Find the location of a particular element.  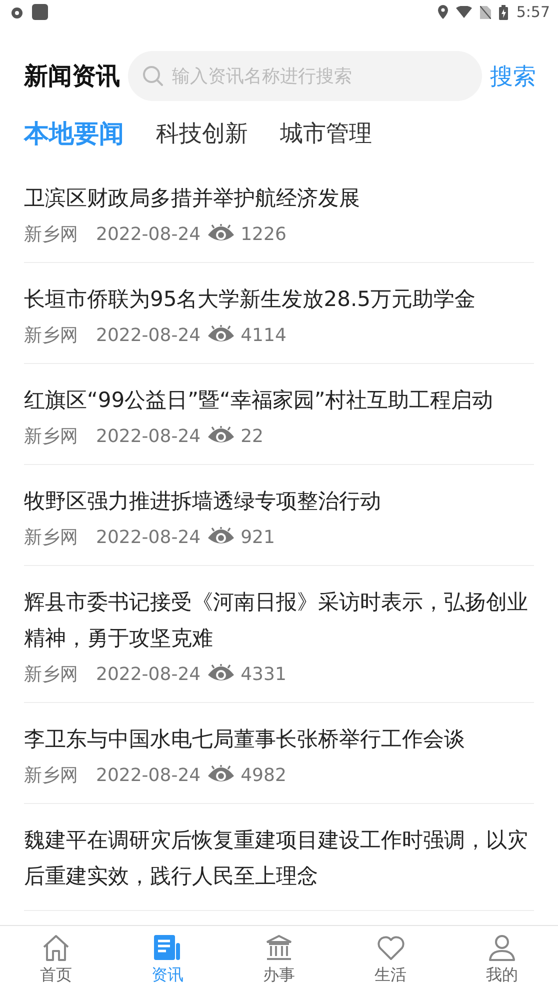

view-count: 4982 is located at coordinates (263, 775).